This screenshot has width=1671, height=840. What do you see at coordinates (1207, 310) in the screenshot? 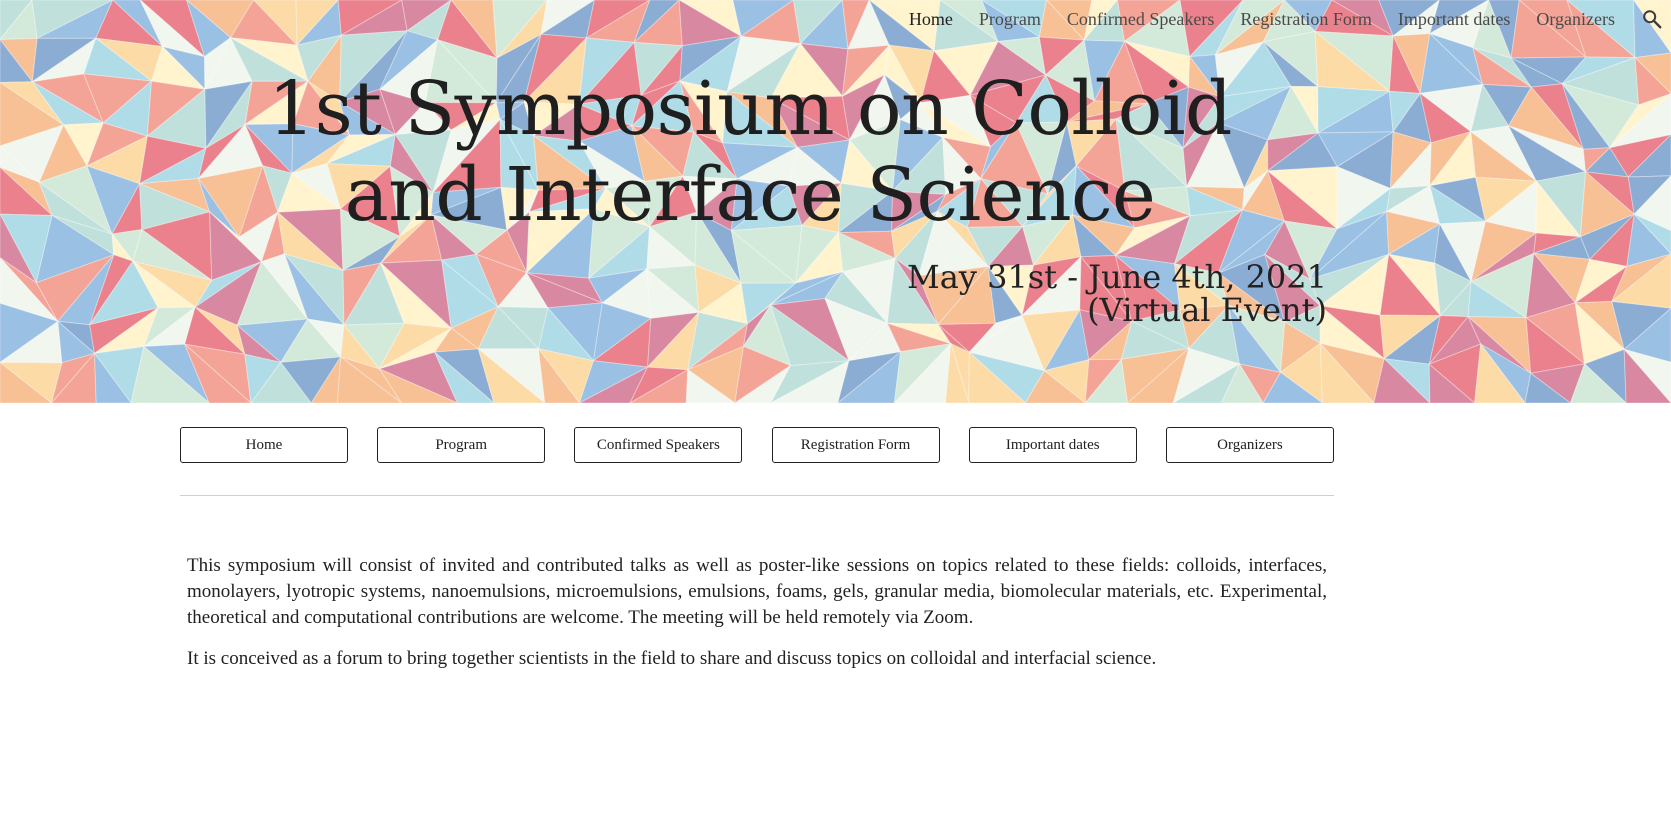
I see `virtual-event-label: (Virtual Event)` at bounding box center [1207, 310].